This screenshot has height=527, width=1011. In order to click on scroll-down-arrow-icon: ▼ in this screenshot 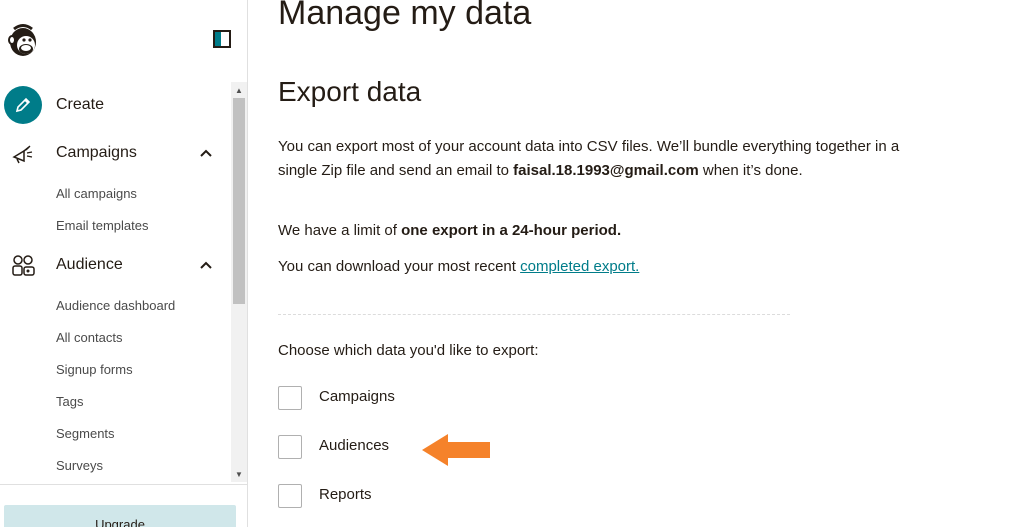, I will do `click(239, 474)`.